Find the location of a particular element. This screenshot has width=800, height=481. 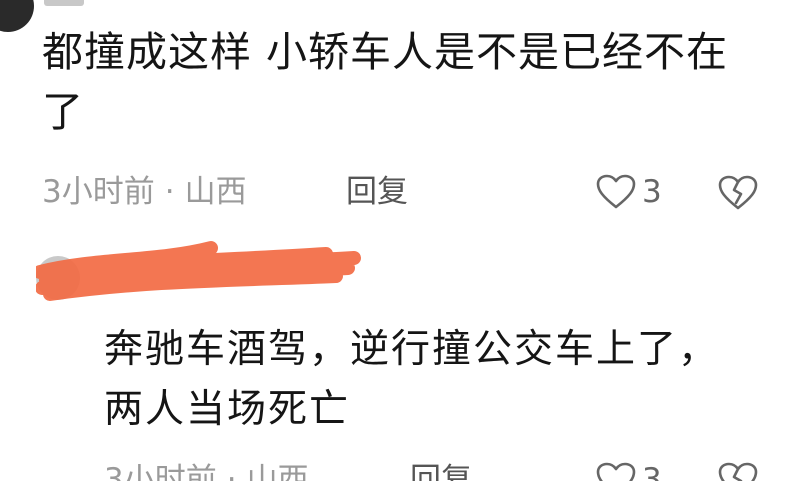

reply-like-count: 3 is located at coordinates (652, 471).